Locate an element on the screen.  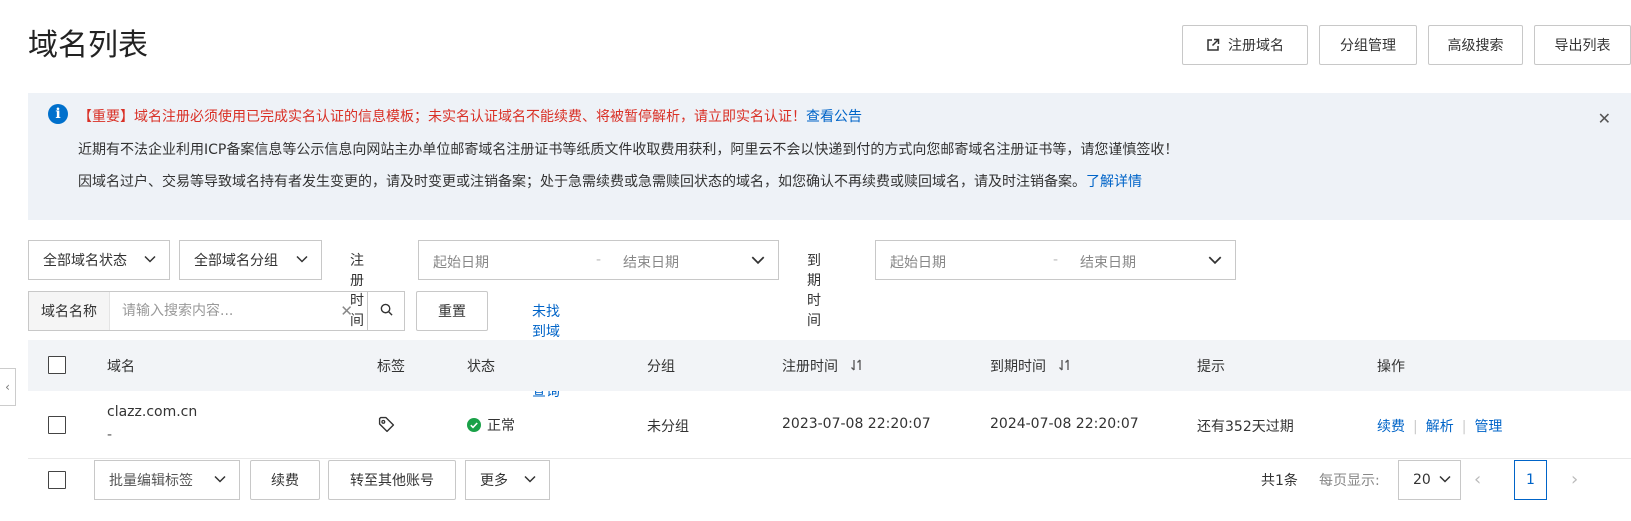
transfer-label: 转至其他账号 is located at coordinates (392, 481).